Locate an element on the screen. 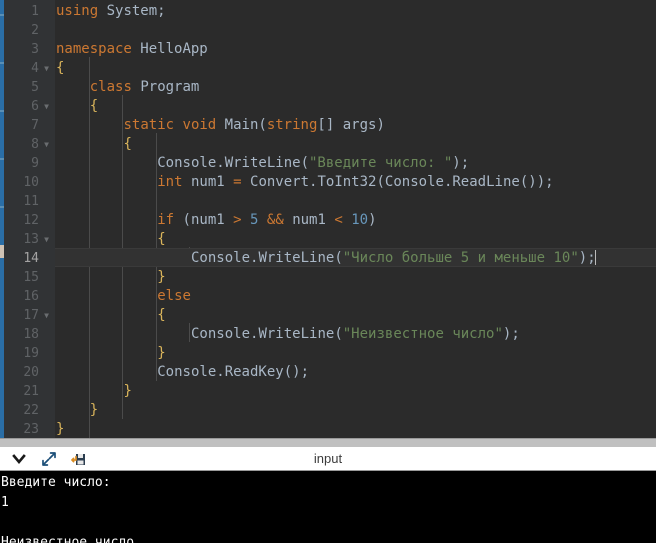  line-number: 10 is located at coordinates (29, 182).